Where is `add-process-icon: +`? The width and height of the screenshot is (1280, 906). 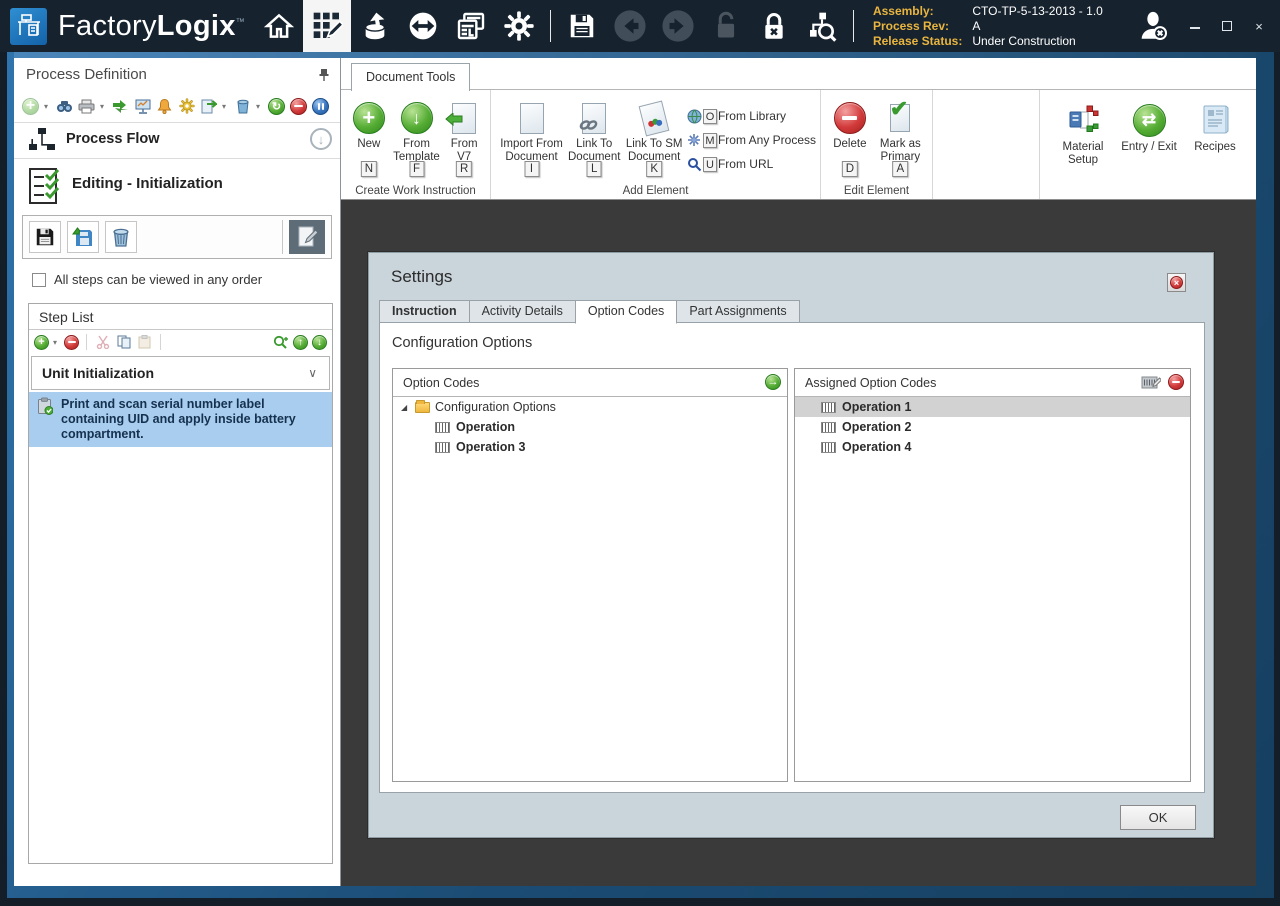
add-process-icon: + is located at coordinates (30, 106).